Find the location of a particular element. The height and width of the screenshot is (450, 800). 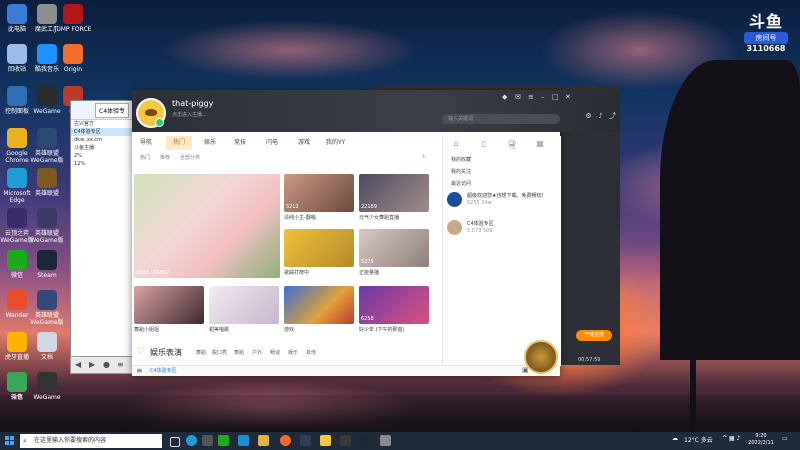

desktop-icon-label: 英雄联盟 WeGame版 is located at coordinates (47, 157).